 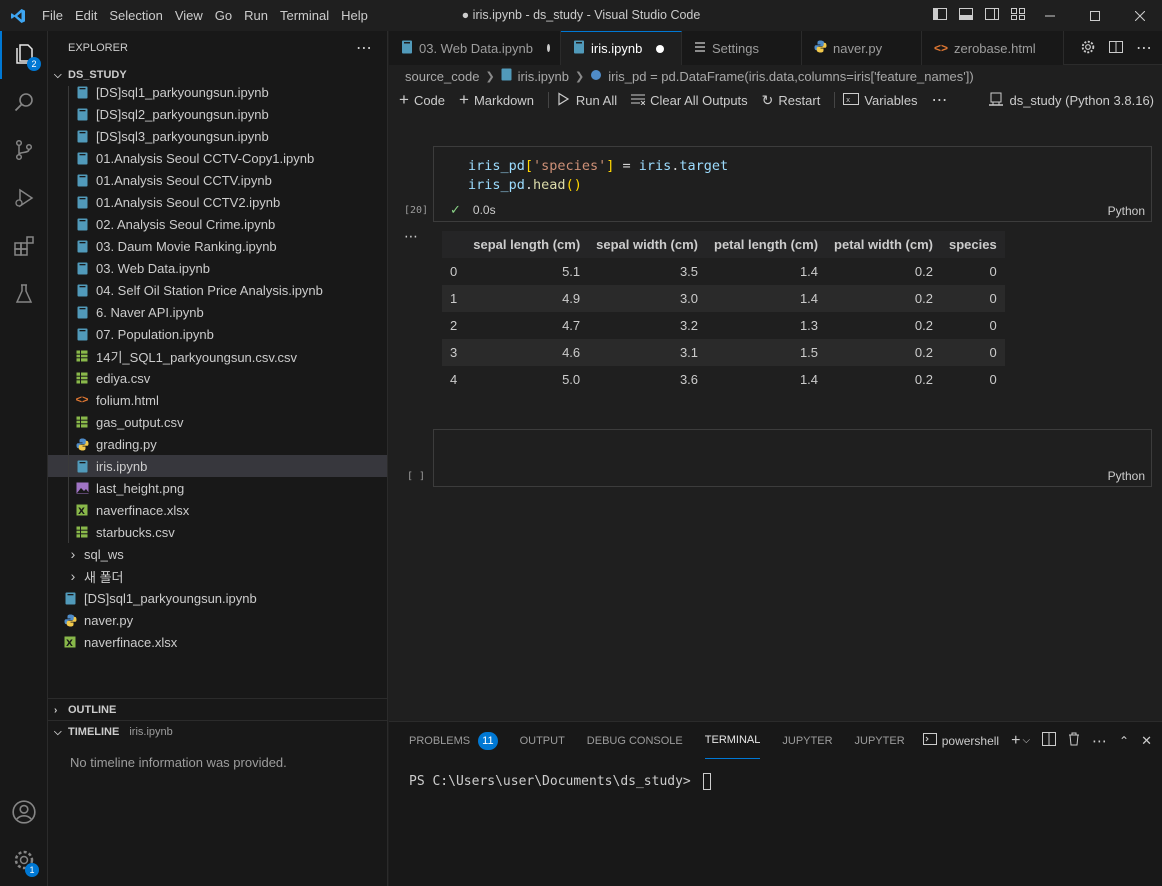 I want to click on tab-zerobase-html: <> zerobase.html, so click(x=993, y=48).